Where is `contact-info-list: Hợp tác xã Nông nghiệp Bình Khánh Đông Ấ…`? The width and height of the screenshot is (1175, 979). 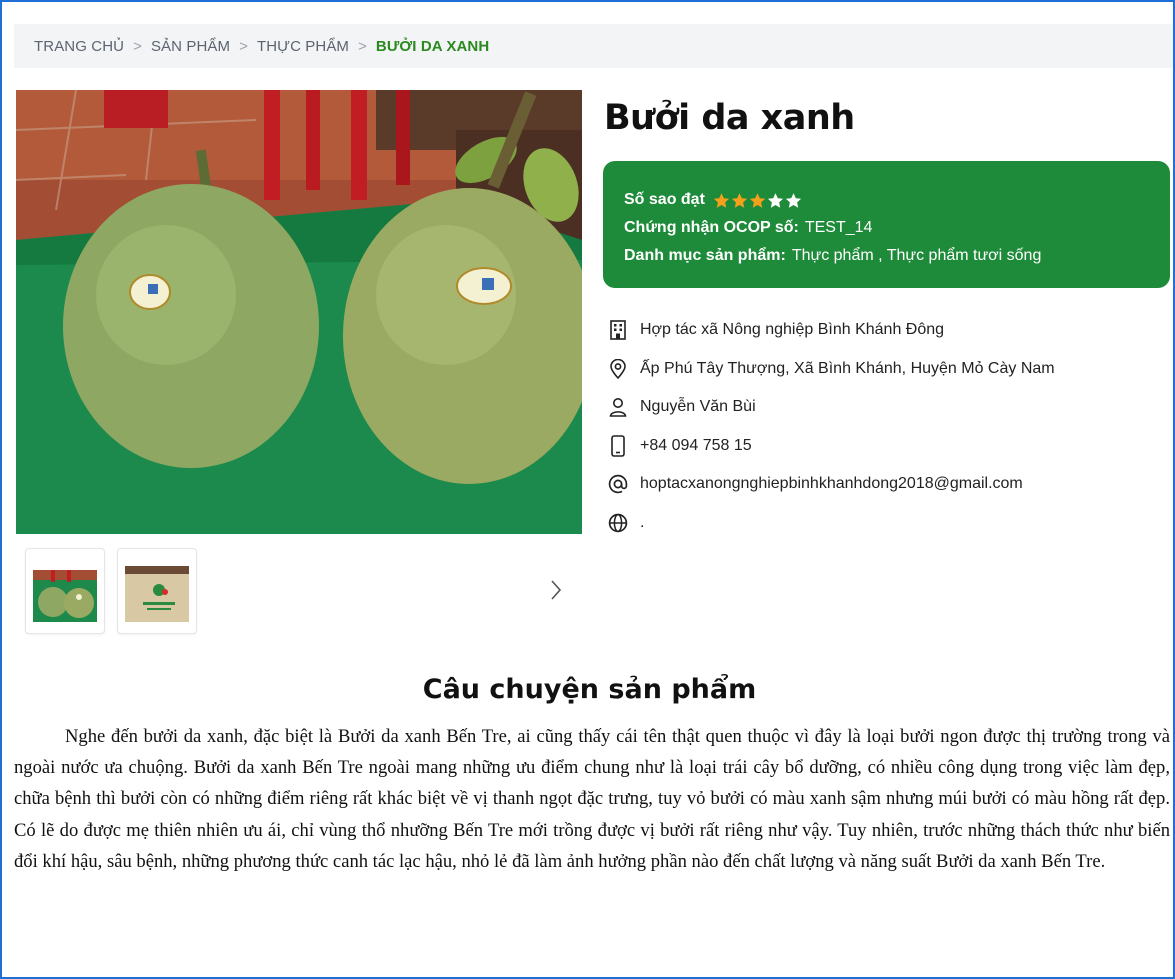 contact-info-list: Hợp tác xã Nông nghiệp Bình Khánh Đông Ấ… is located at coordinates (888, 426).